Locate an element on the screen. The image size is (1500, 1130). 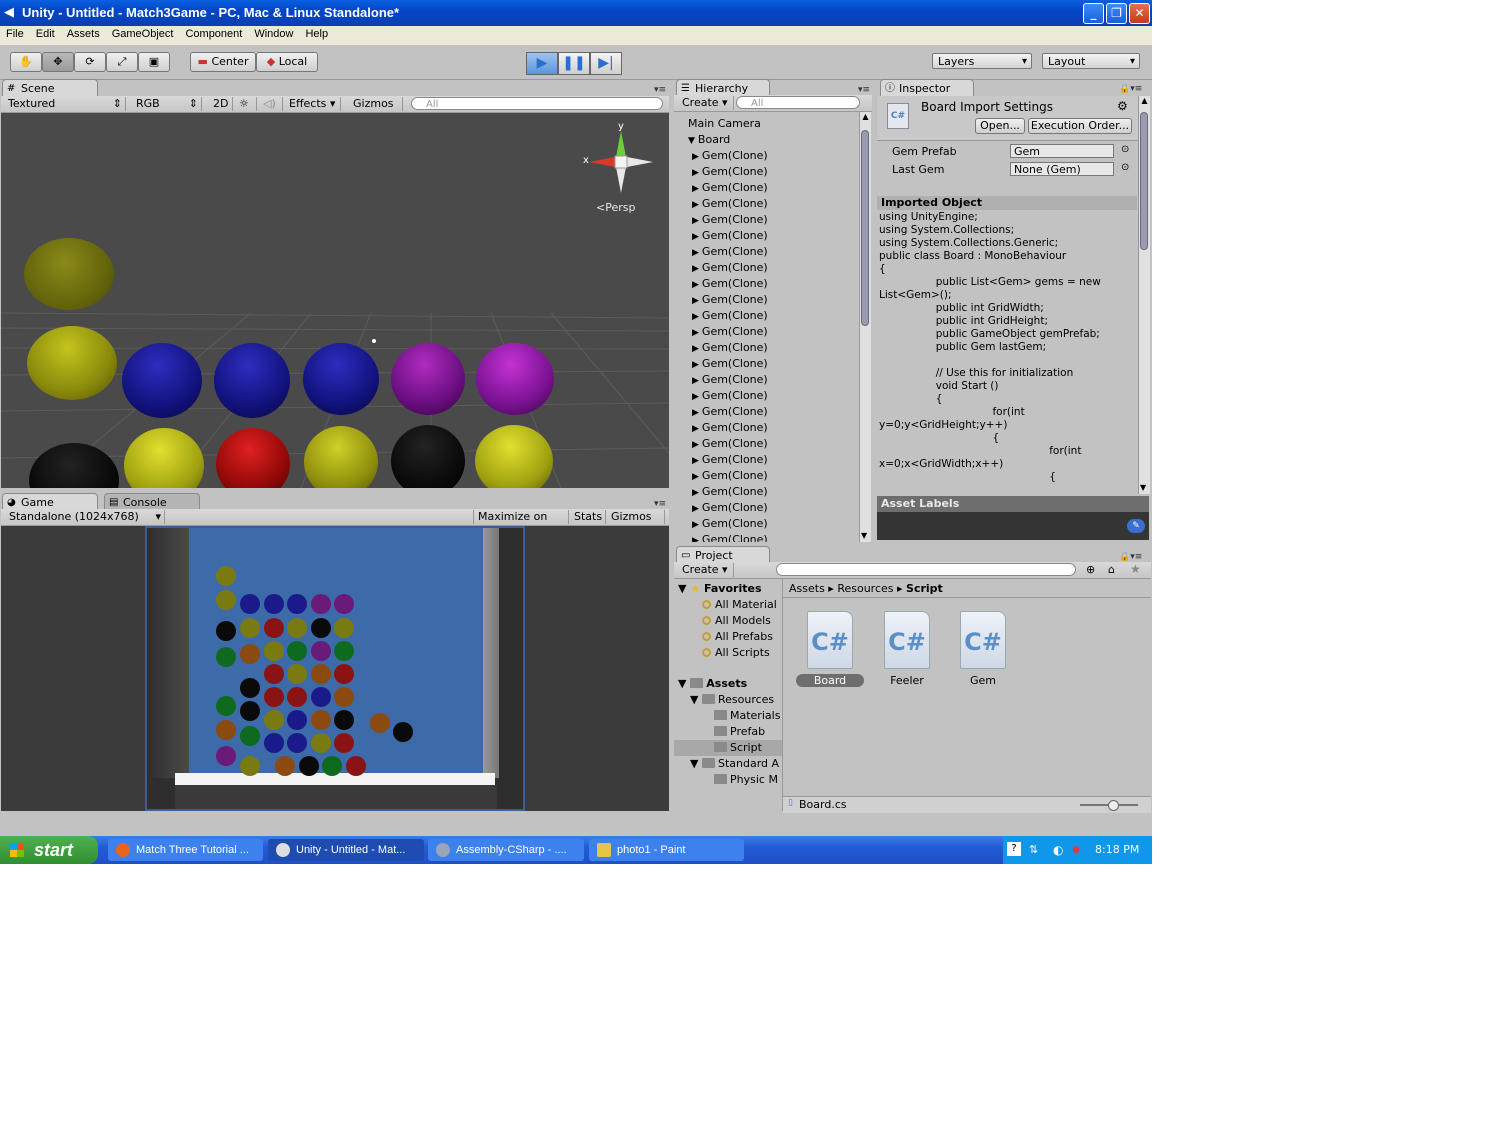
folder-resources: ▼ Resources is located at coordinates (732, 699).